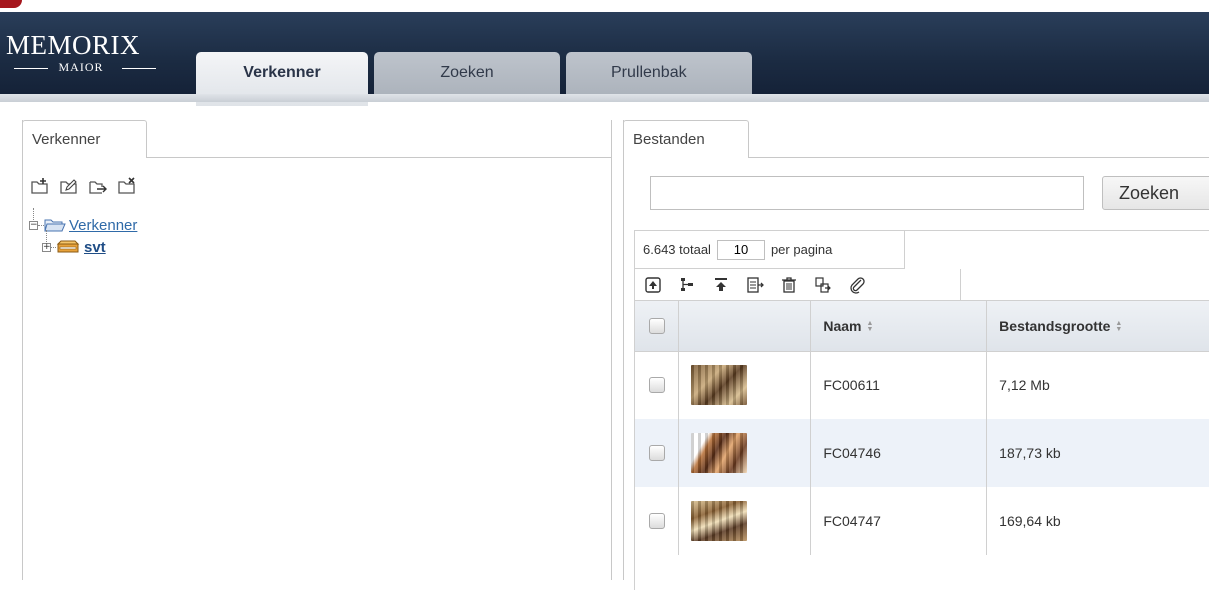 The image size is (1209, 590). What do you see at coordinates (33, 225) in the screenshot?
I see `collapse-icon: −` at bounding box center [33, 225].